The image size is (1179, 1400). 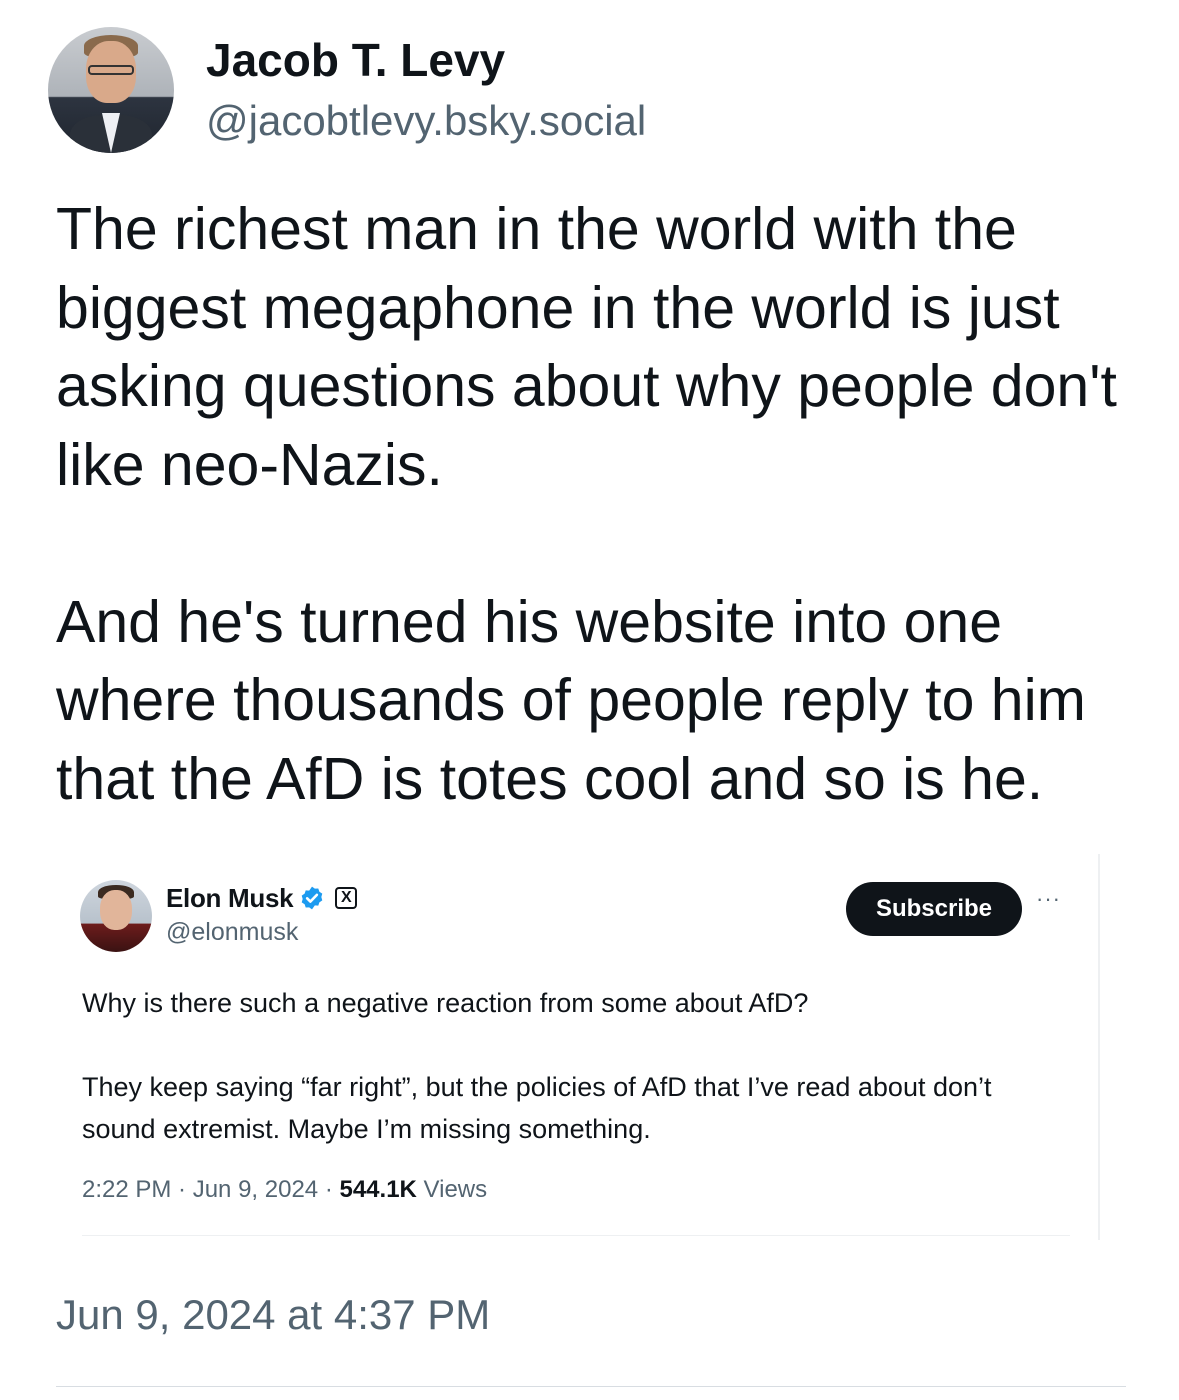 What do you see at coordinates (452, 1189) in the screenshot?
I see `embed-views-label: Views` at bounding box center [452, 1189].